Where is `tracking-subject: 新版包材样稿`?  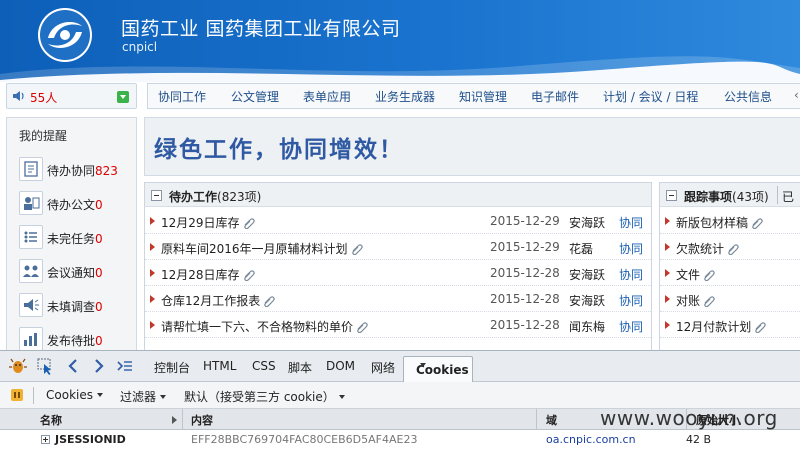 tracking-subject: 新版包材样稿 is located at coordinates (720, 222).